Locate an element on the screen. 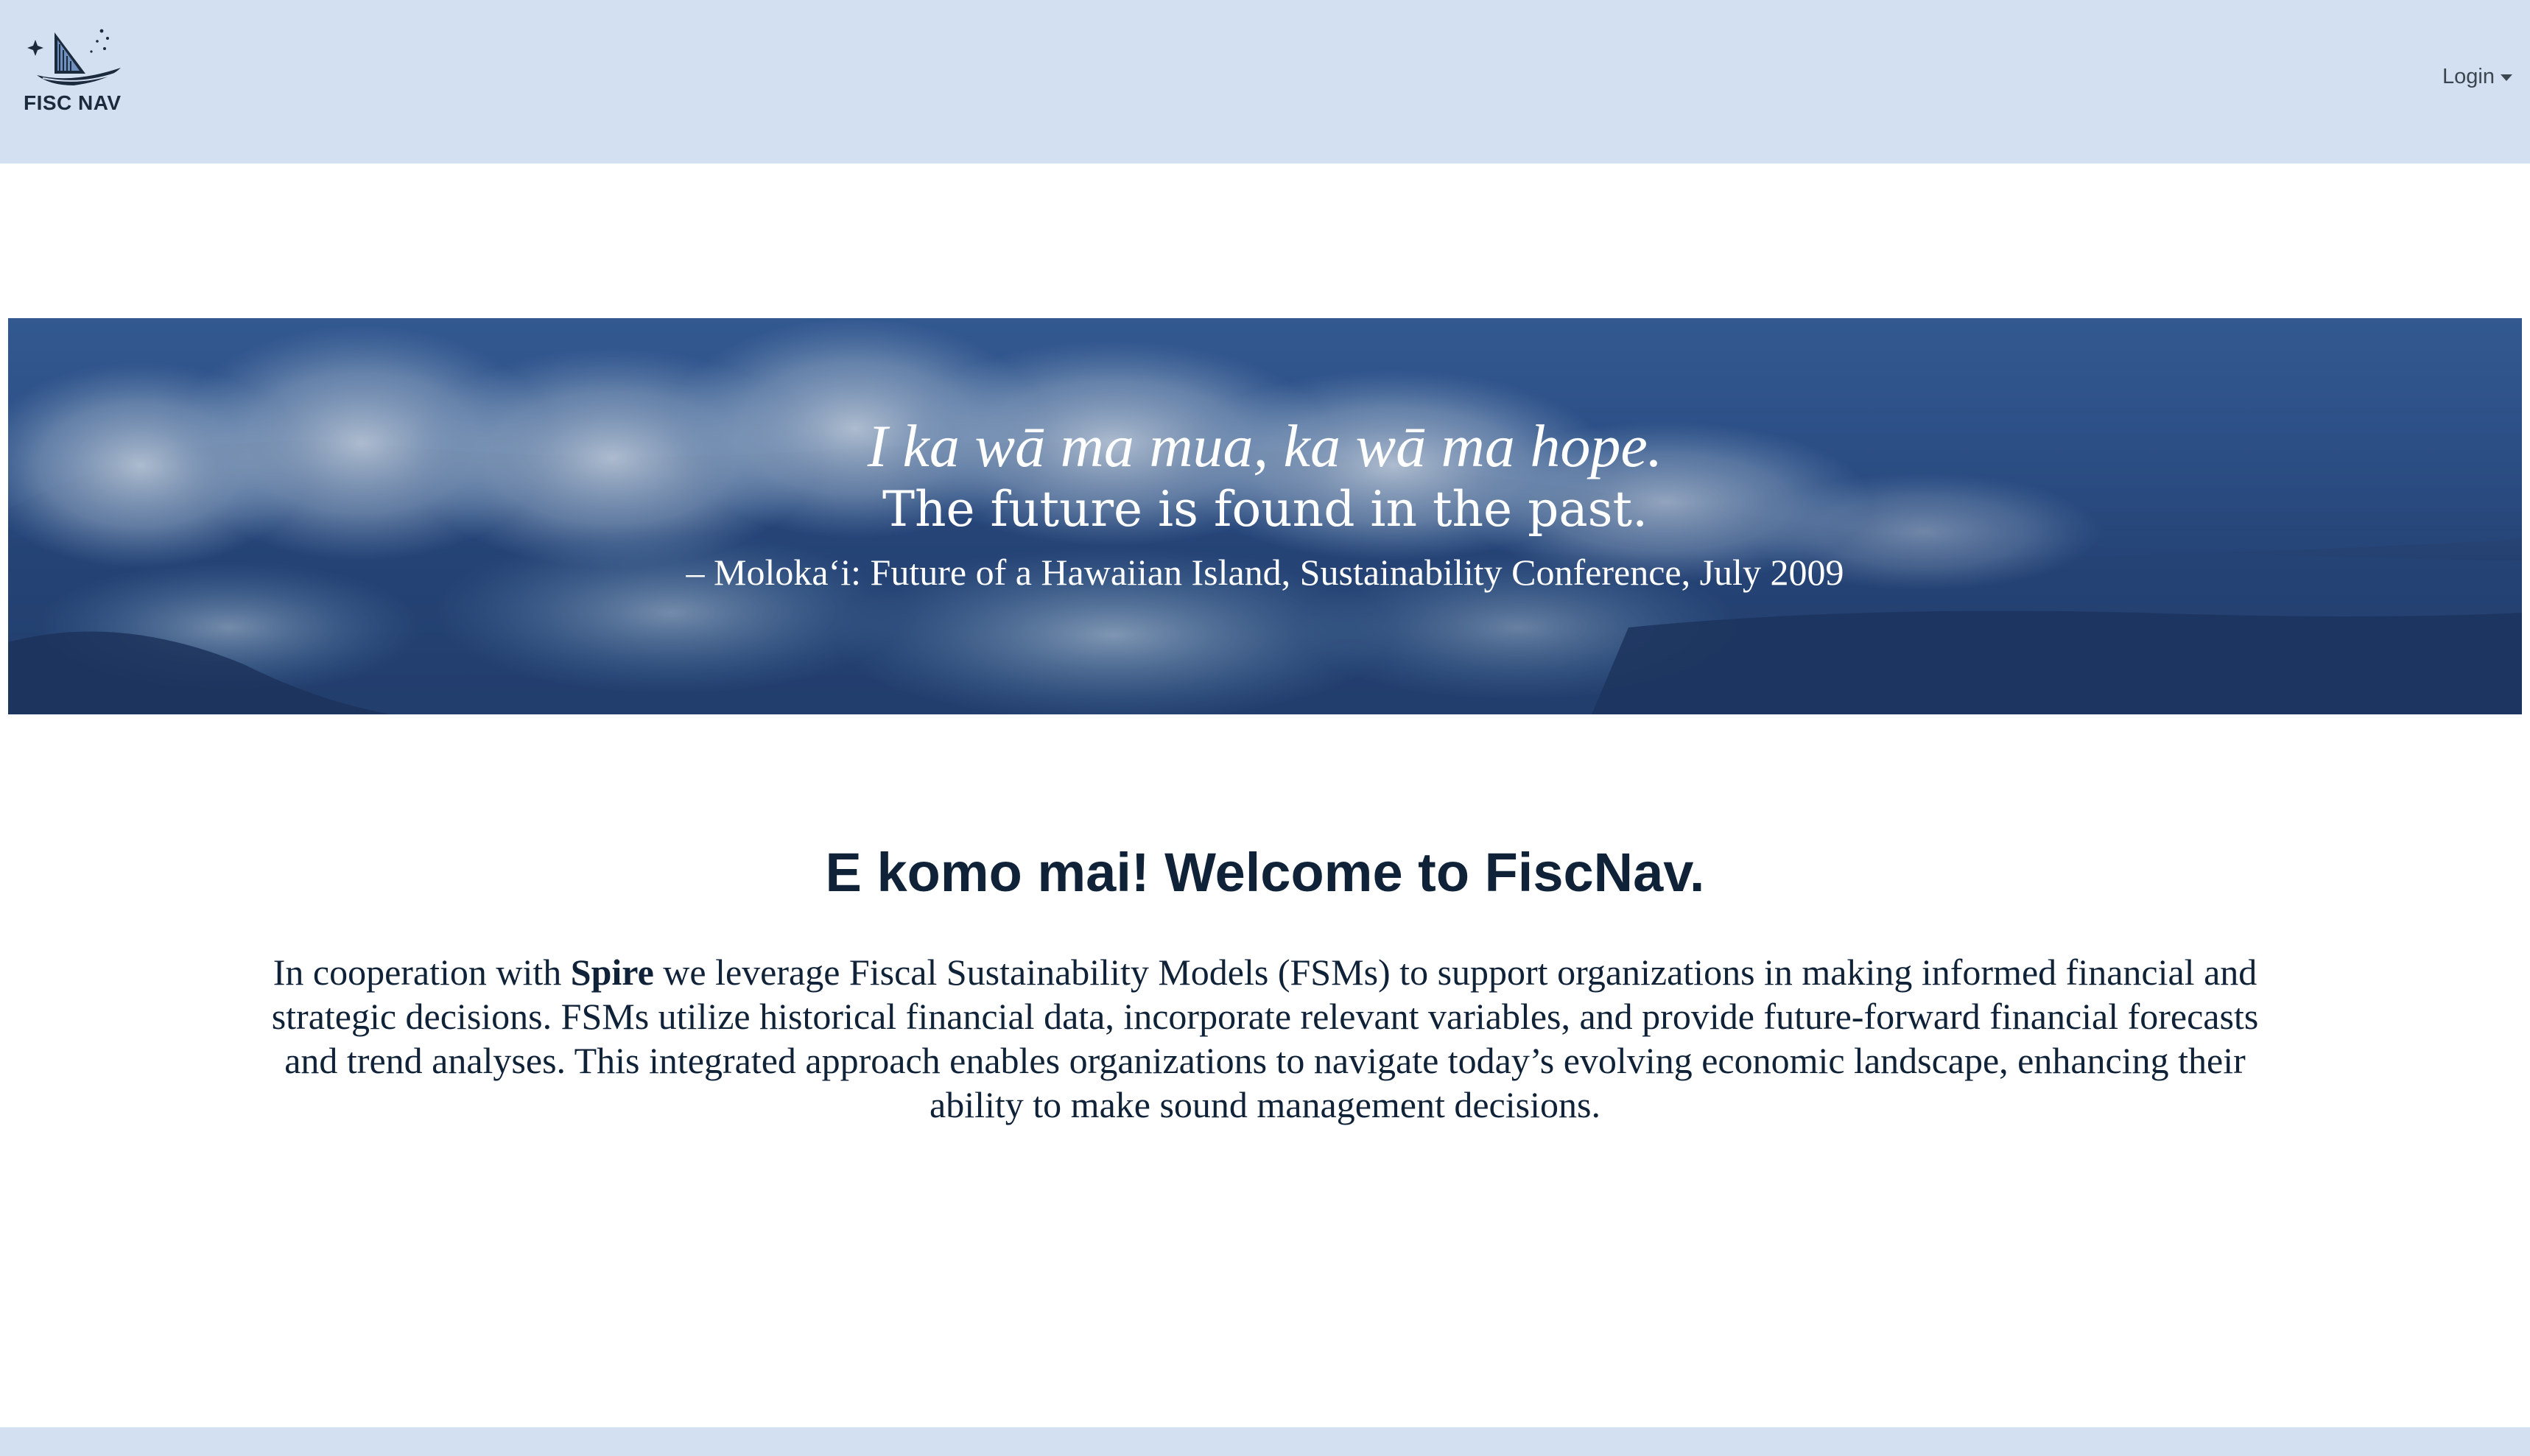 The height and width of the screenshot is (1456, 2530). caret-down-icon is located at coordinates (2506, 77).